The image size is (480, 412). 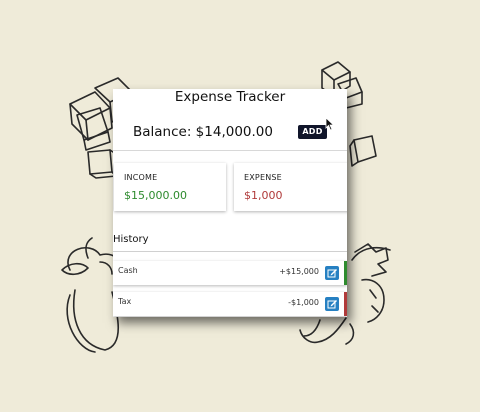 I want to click on mouse-pointer-icon, so click(x=330, y=124).